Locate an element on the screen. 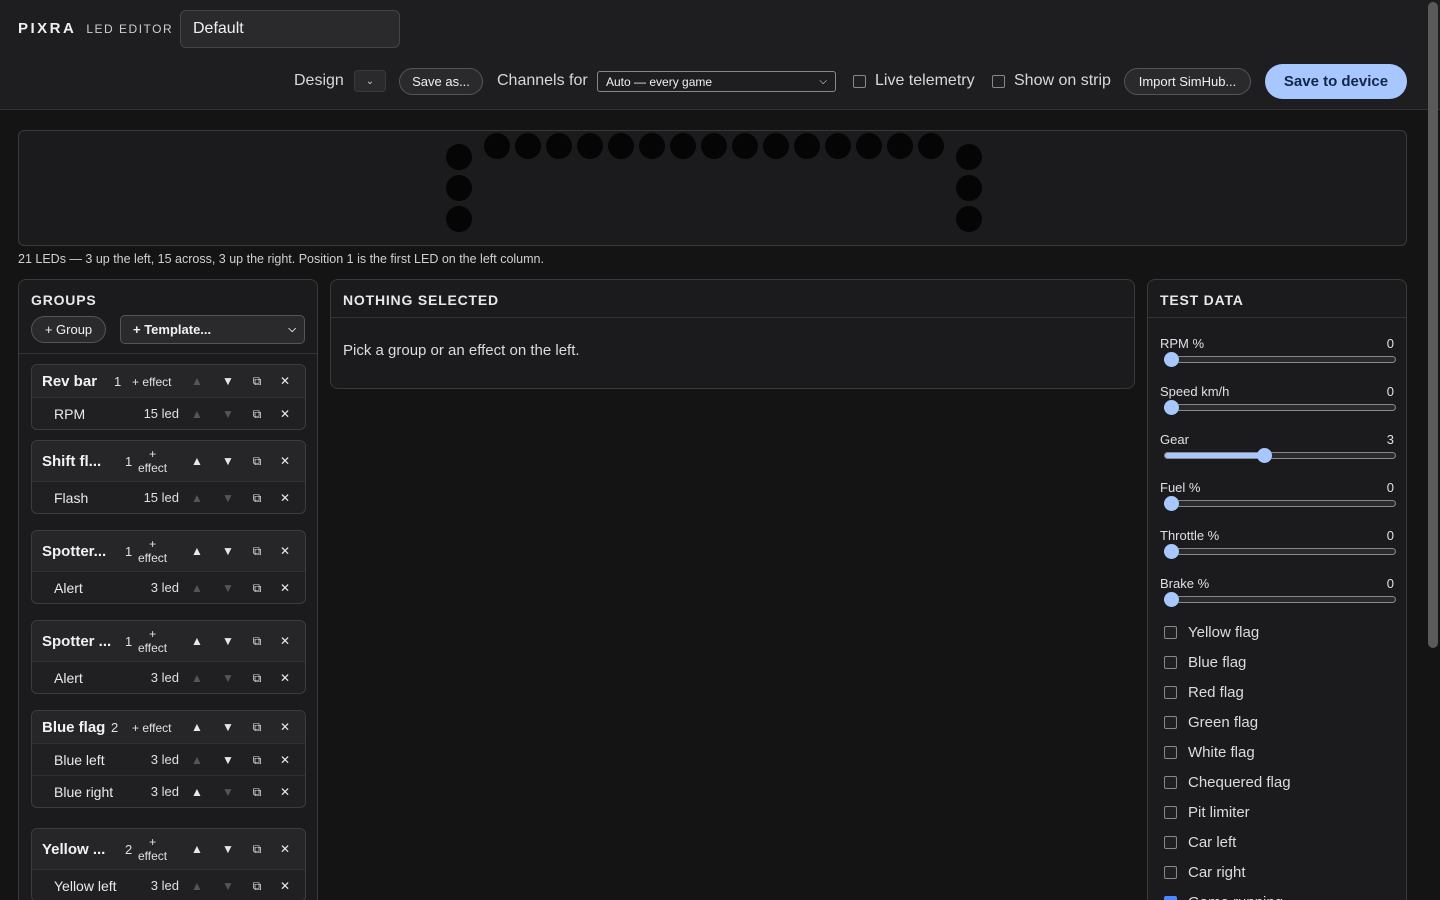 This screenshot has height=900, width=1440. effect-row: Yellow left 3 led ▲ ▼ ⧉ ✕ is located at coordinates (168, 884).